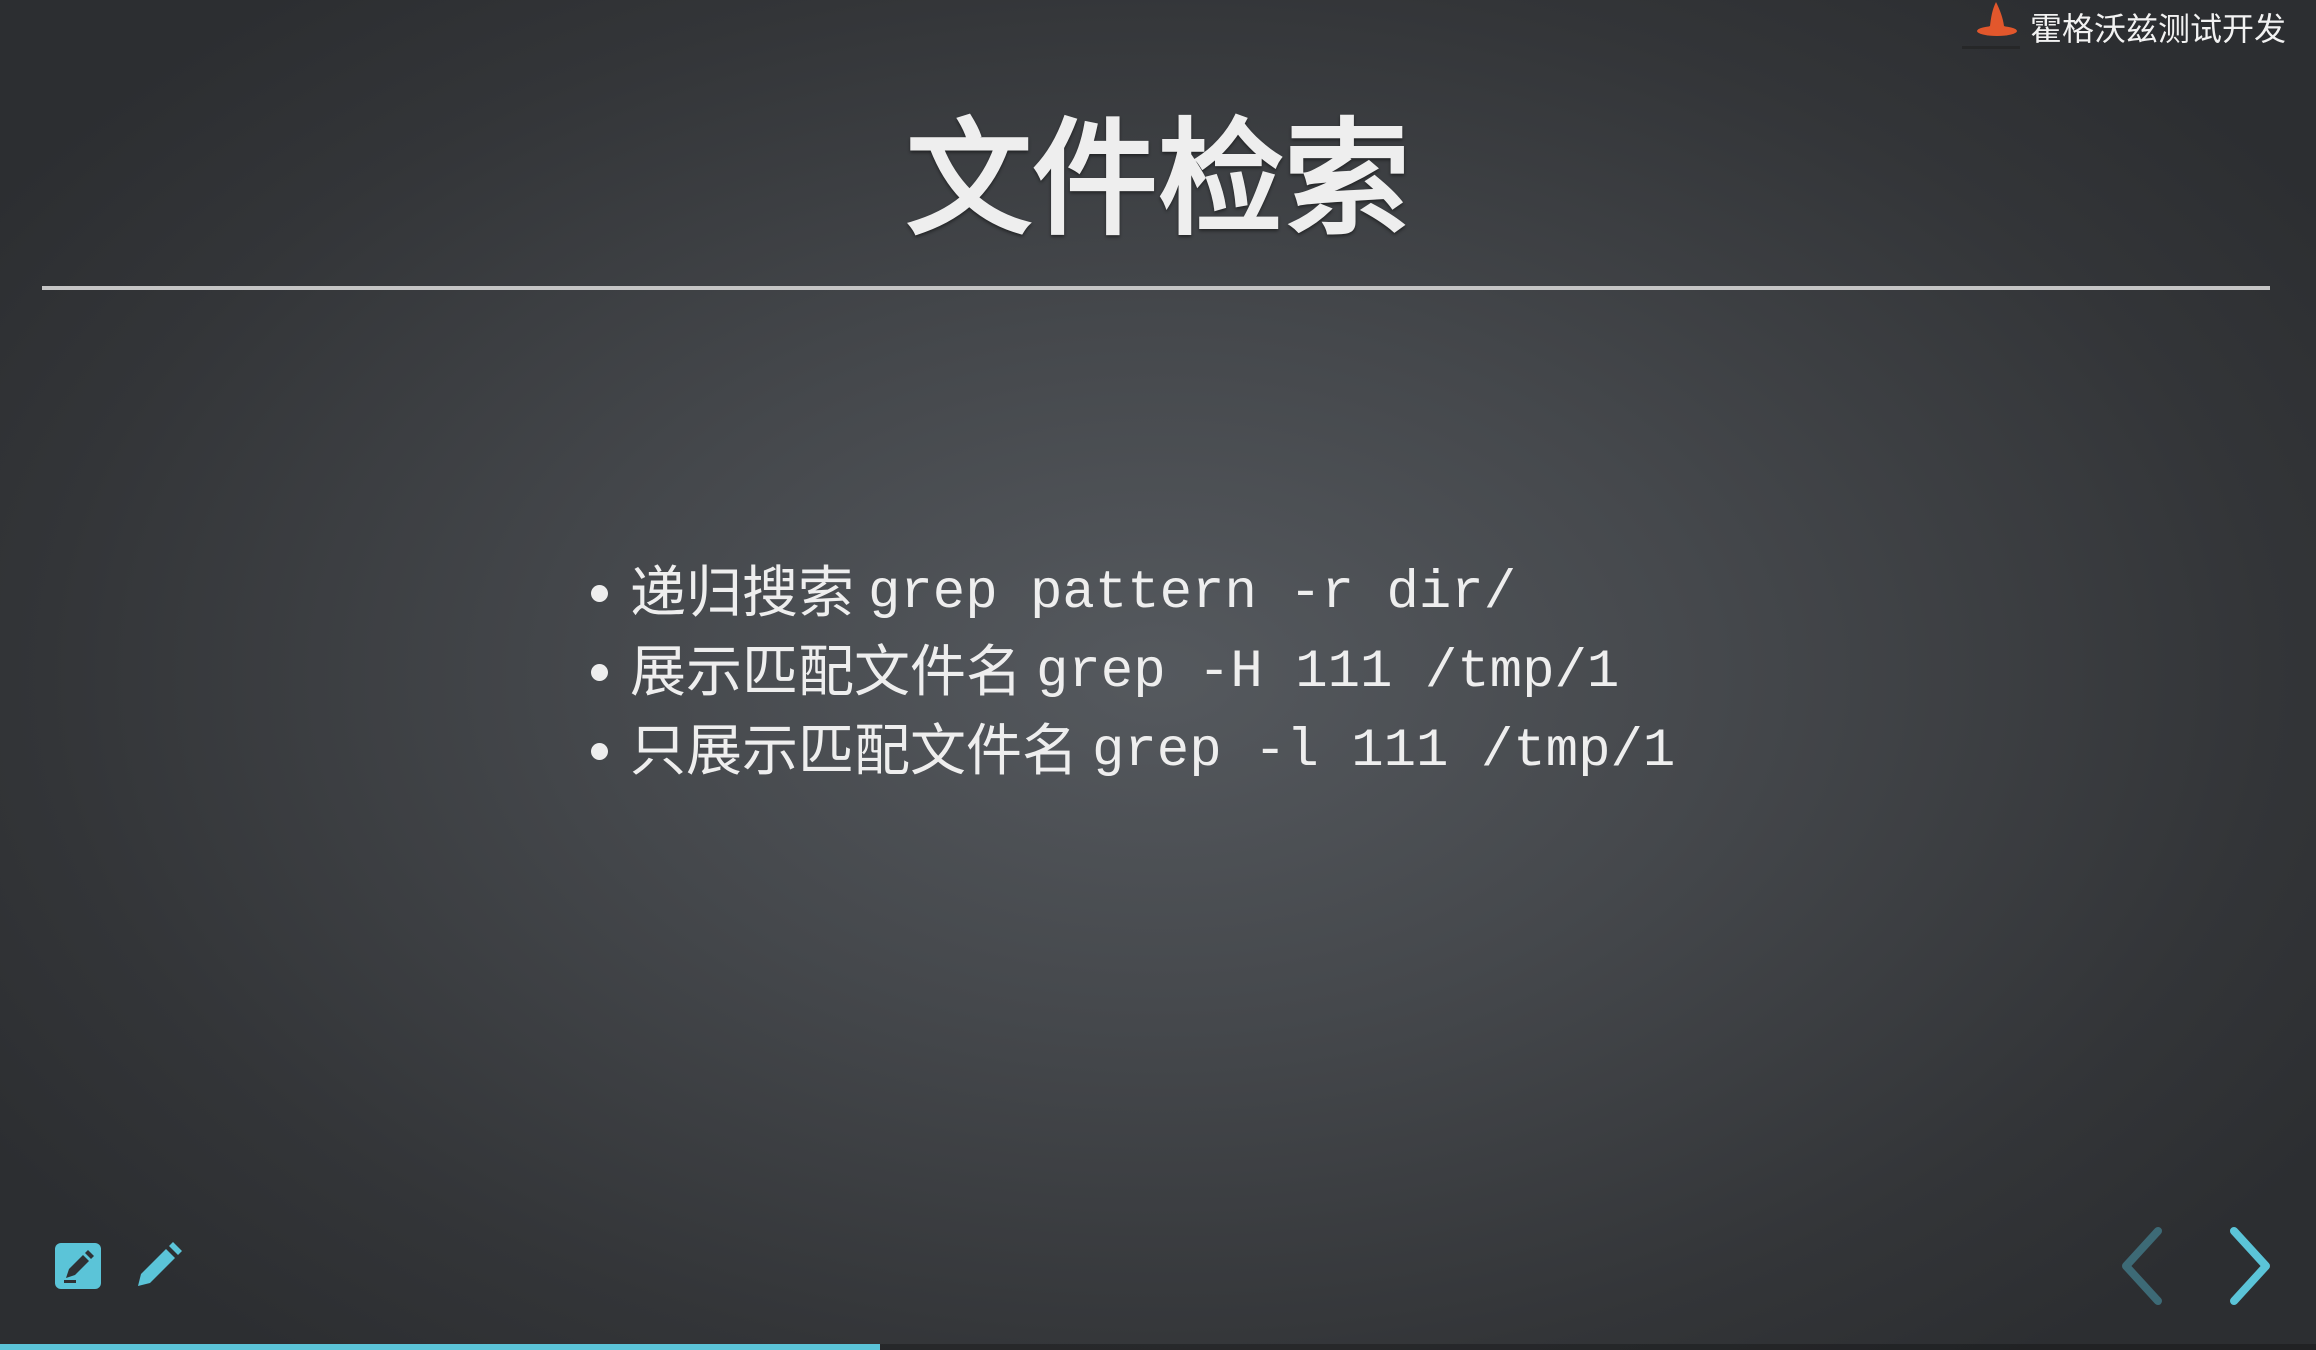 This screenshot has width=2316, height=1350. What do you see at coordinates (742, 593) in the screenshot?
I see `bullet-label: 递归搜索` at bounding box center [742, 593].